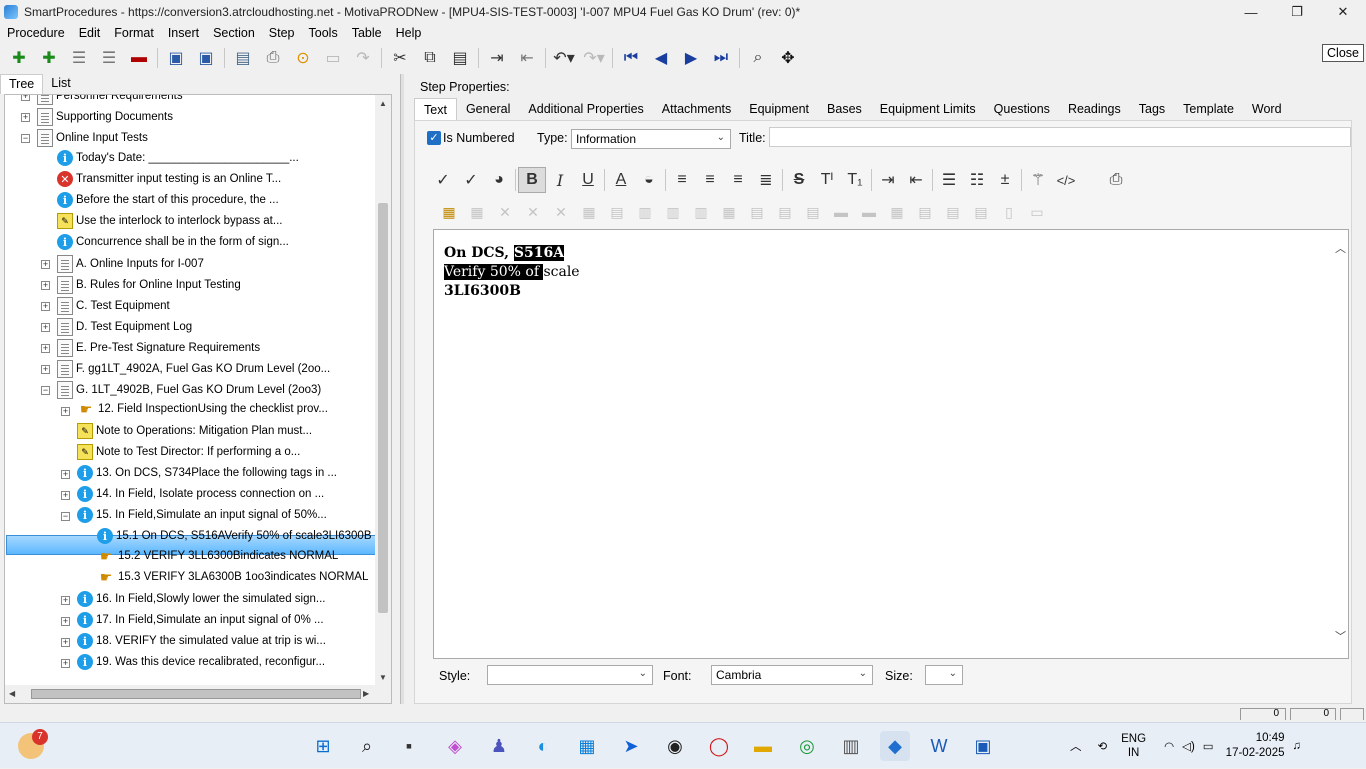 Image resolution: width=1366 pixels, height=769 pixels. Describe the element at coordinates (488, 109) in the screenshot. I see `tab-general: General` at that location.